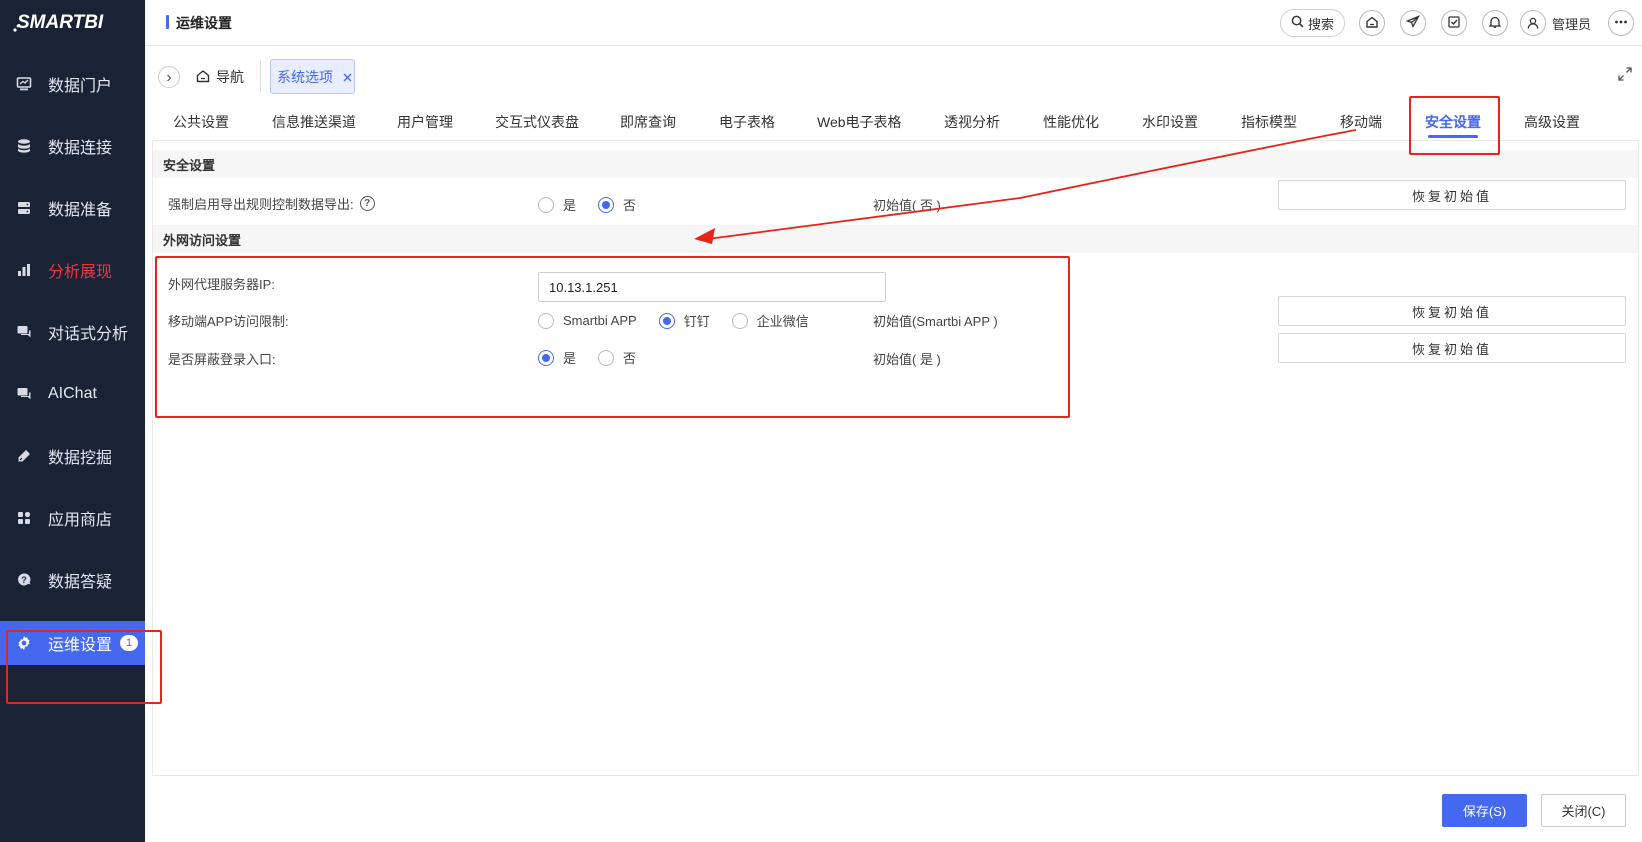 Image resolution: width=1642 pixels, height=842 pixels. I want to click on user-name: 管理员, so click(1572, 24).